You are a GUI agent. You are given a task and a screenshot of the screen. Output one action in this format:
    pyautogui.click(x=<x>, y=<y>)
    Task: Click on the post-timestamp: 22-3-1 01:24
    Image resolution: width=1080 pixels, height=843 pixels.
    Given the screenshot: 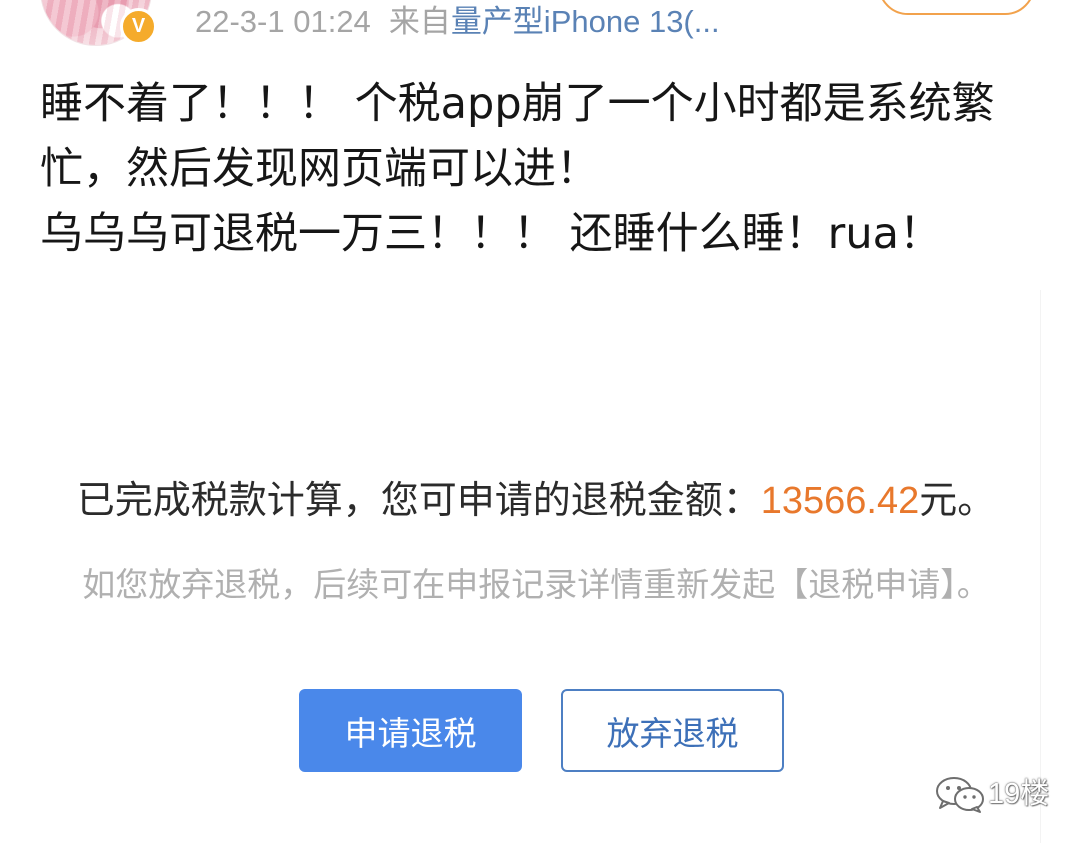 What is the action you would take?
    pyautogui.click(x=283, y=21)
    